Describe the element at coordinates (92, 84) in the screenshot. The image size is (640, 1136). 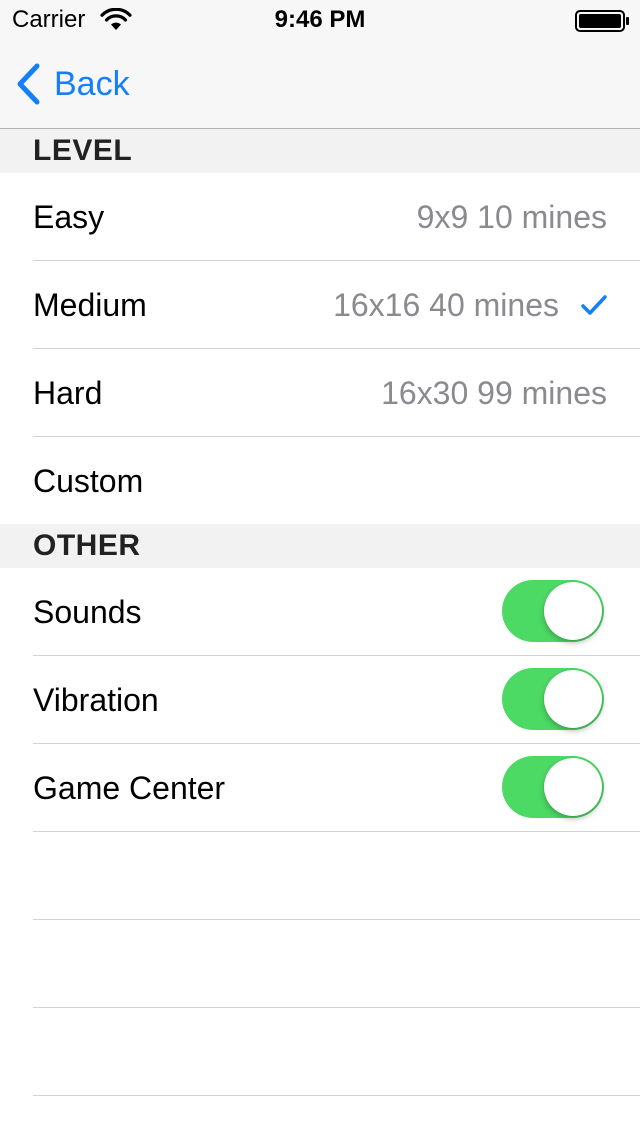
I see `back-label: Back` at that location.